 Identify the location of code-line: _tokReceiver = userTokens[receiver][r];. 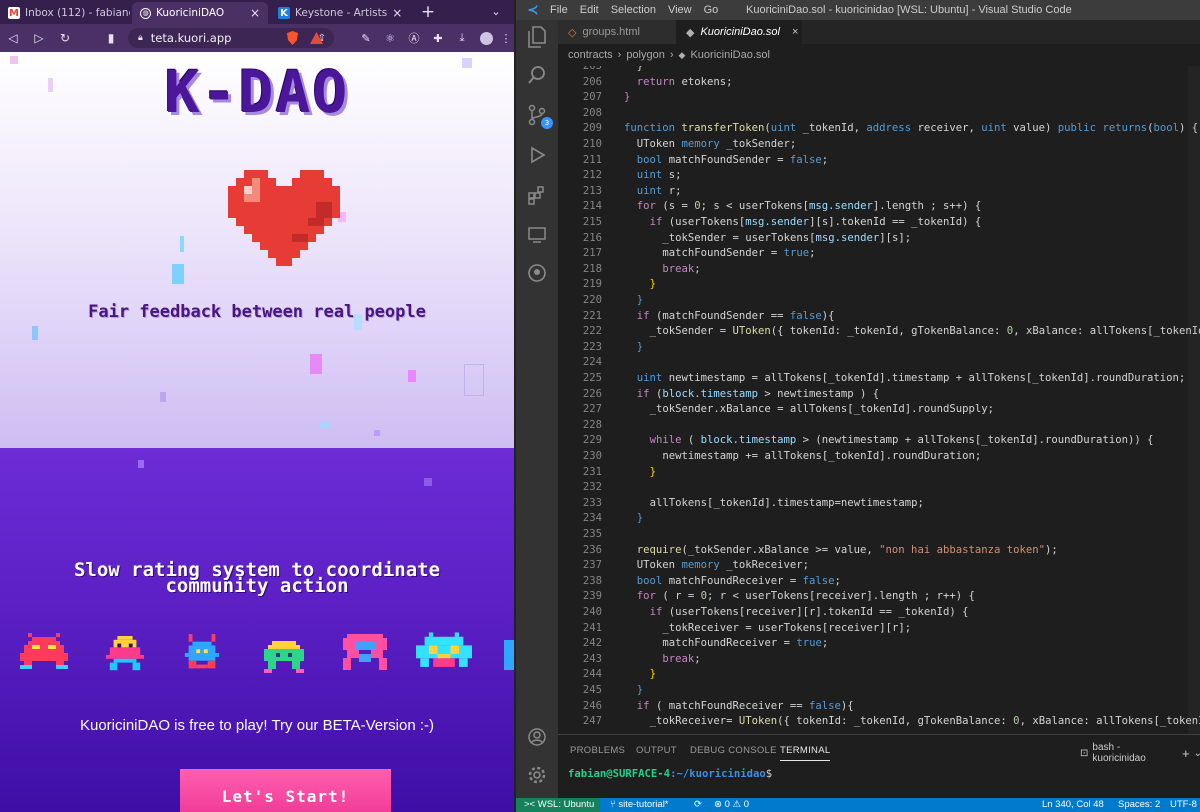
(786, 628).